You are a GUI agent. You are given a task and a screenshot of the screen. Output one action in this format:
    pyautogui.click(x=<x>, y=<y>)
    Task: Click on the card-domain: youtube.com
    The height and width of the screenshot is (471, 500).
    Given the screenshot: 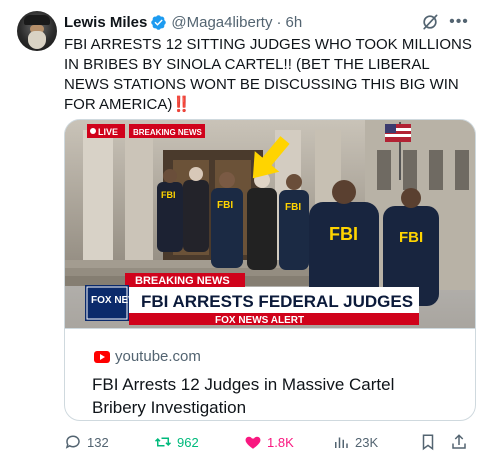 What is the action you would take?
    pyautogui.click(x=158, y=356)
    